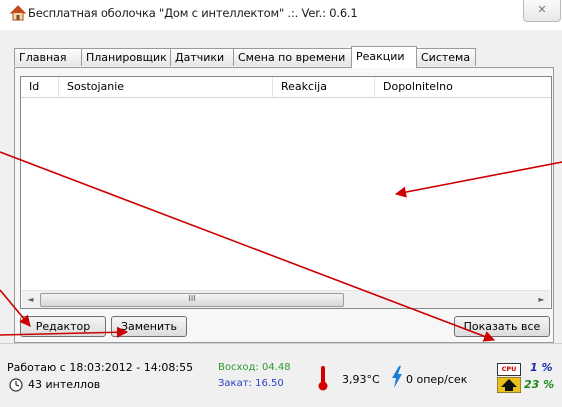 Image resolution: width=562 pixels, height=407 pixels. What do you see at coordinates (463, 87) in the screenshot?
I see `column-header-dopolnitelno: Dopolnitelno` at bounding box center [463, 87].